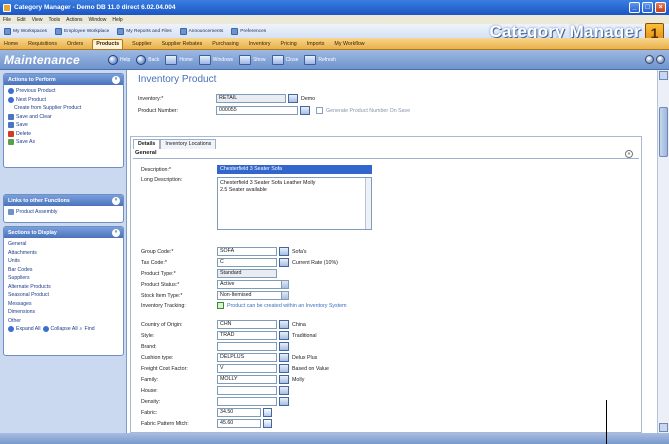  What do you see at coordinates (225, 44) in the screenshot?
I see `tab-purchasing: Purchasing` at bounding box center [225, 44].